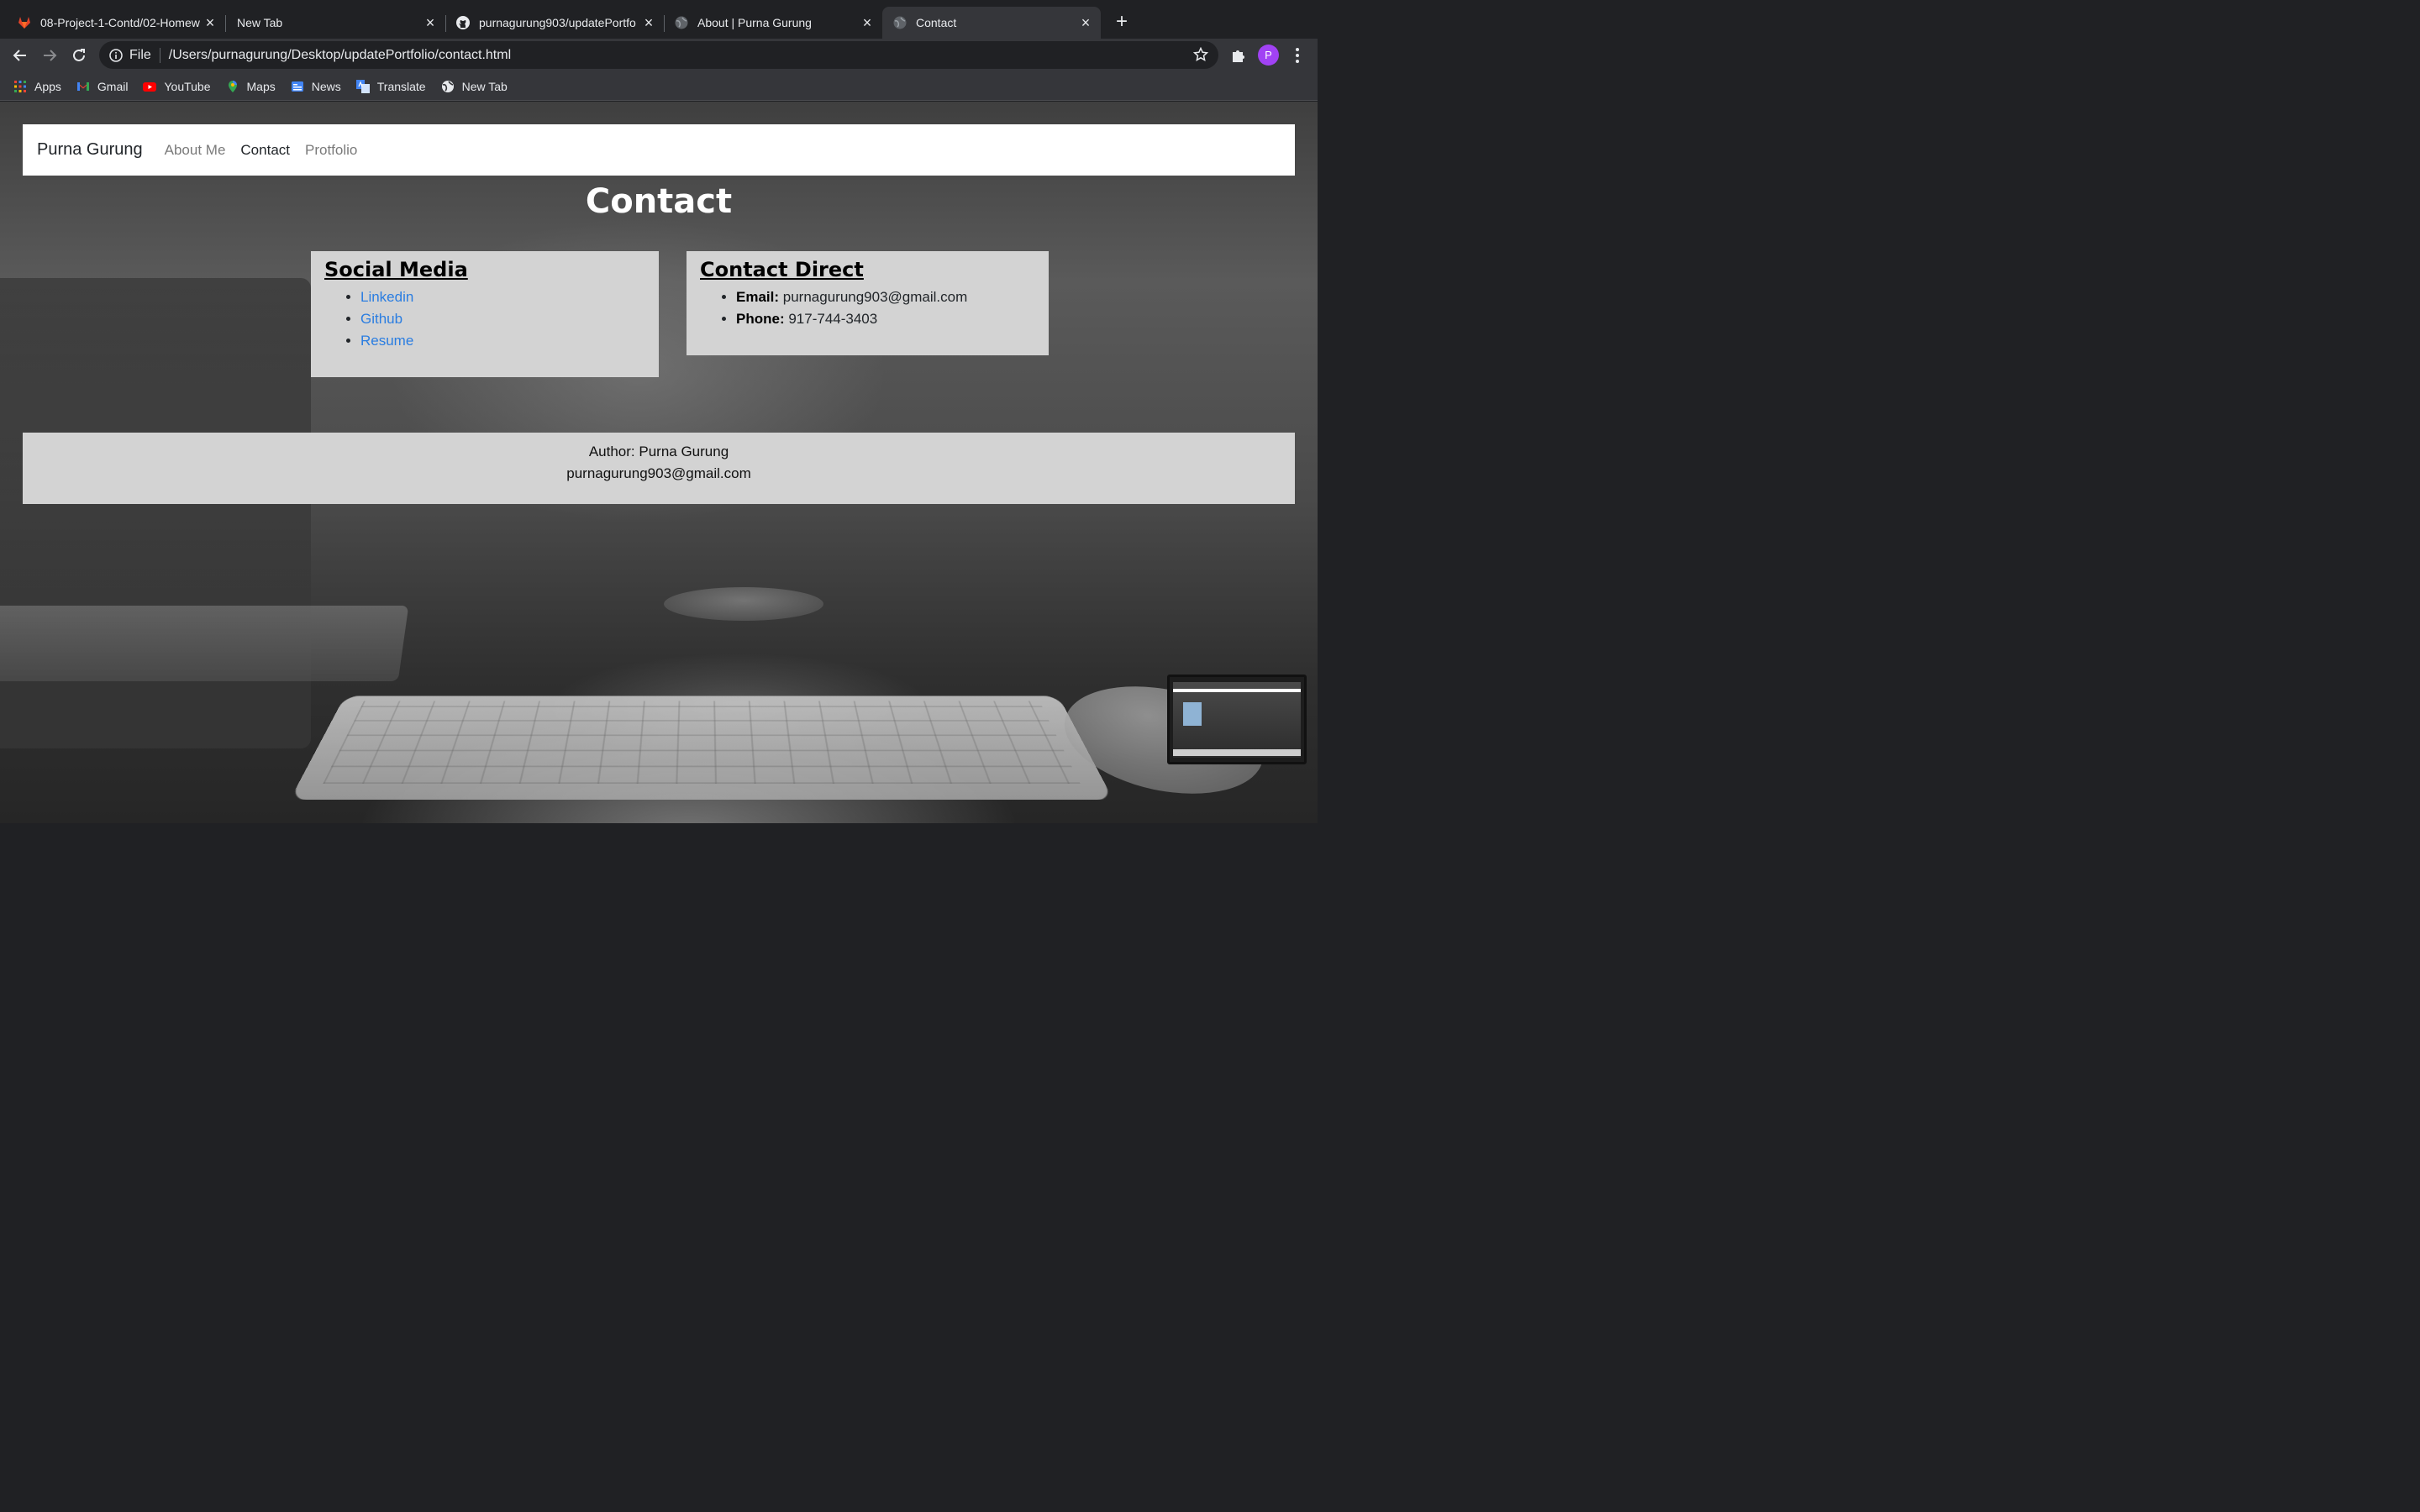 This screenshot has height=1512, width=2420. Describe the element at coordinates (502, 297) in the screenshot. I see `list-item: Linkedin` at that location.